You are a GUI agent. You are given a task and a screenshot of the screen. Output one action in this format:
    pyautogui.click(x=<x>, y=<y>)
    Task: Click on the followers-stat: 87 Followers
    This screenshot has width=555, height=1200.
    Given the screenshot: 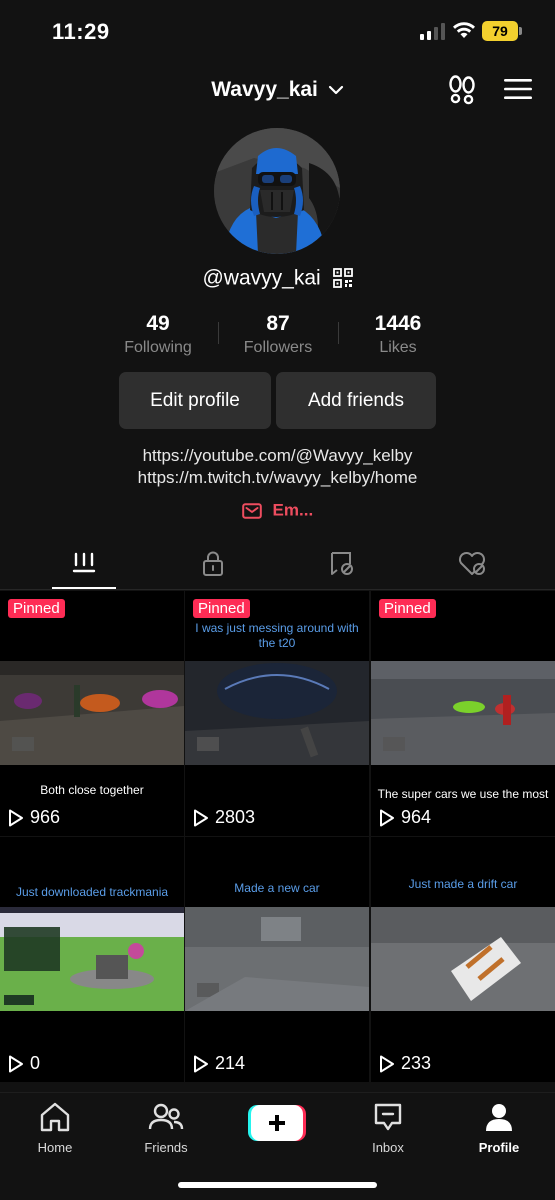 What is the action you would take?
    pyautogui.click(x=278, y=334)
    